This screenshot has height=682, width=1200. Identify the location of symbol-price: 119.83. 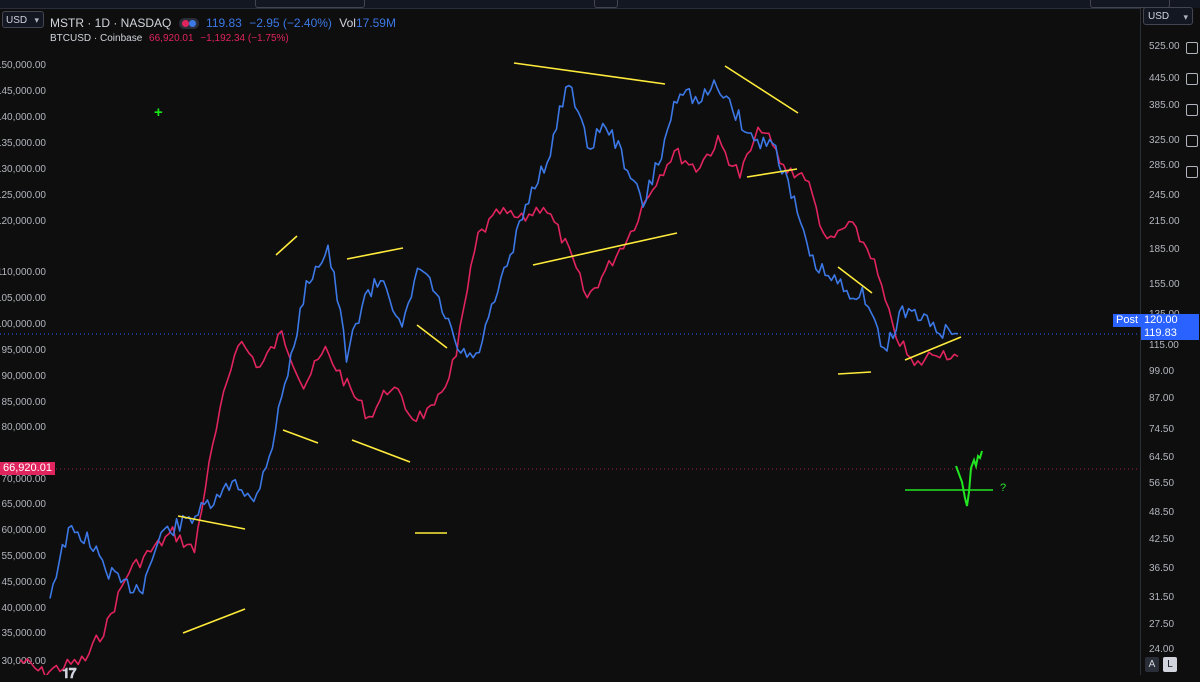
(224, 23).